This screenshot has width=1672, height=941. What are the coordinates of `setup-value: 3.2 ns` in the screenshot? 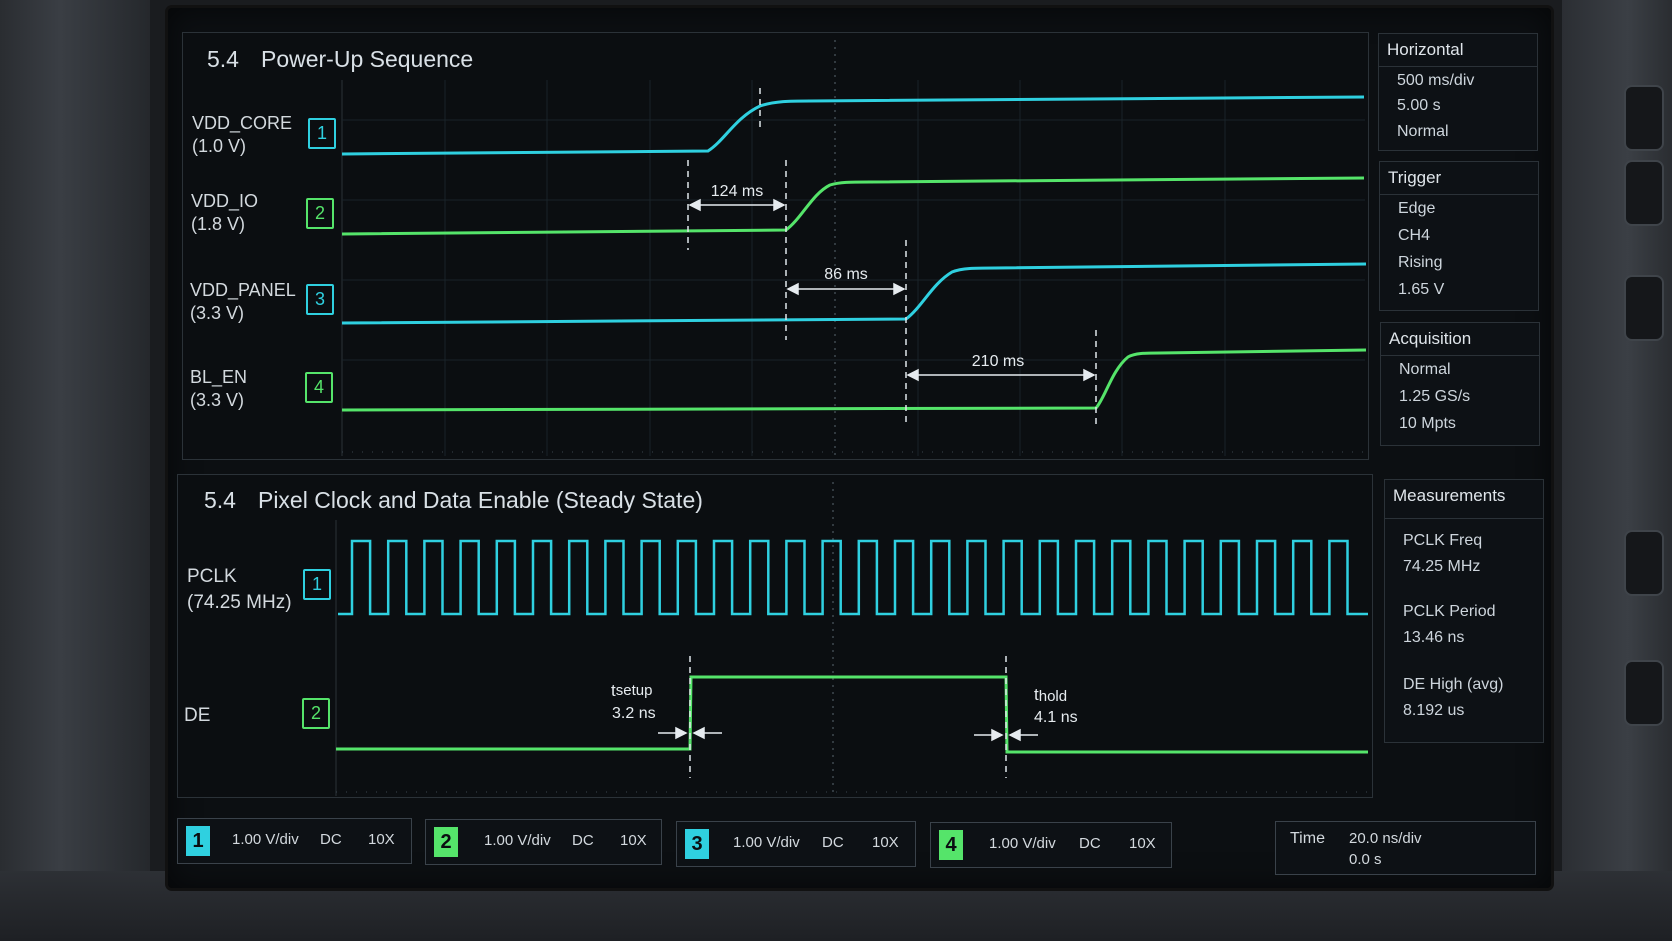 It's located at (634, 713).